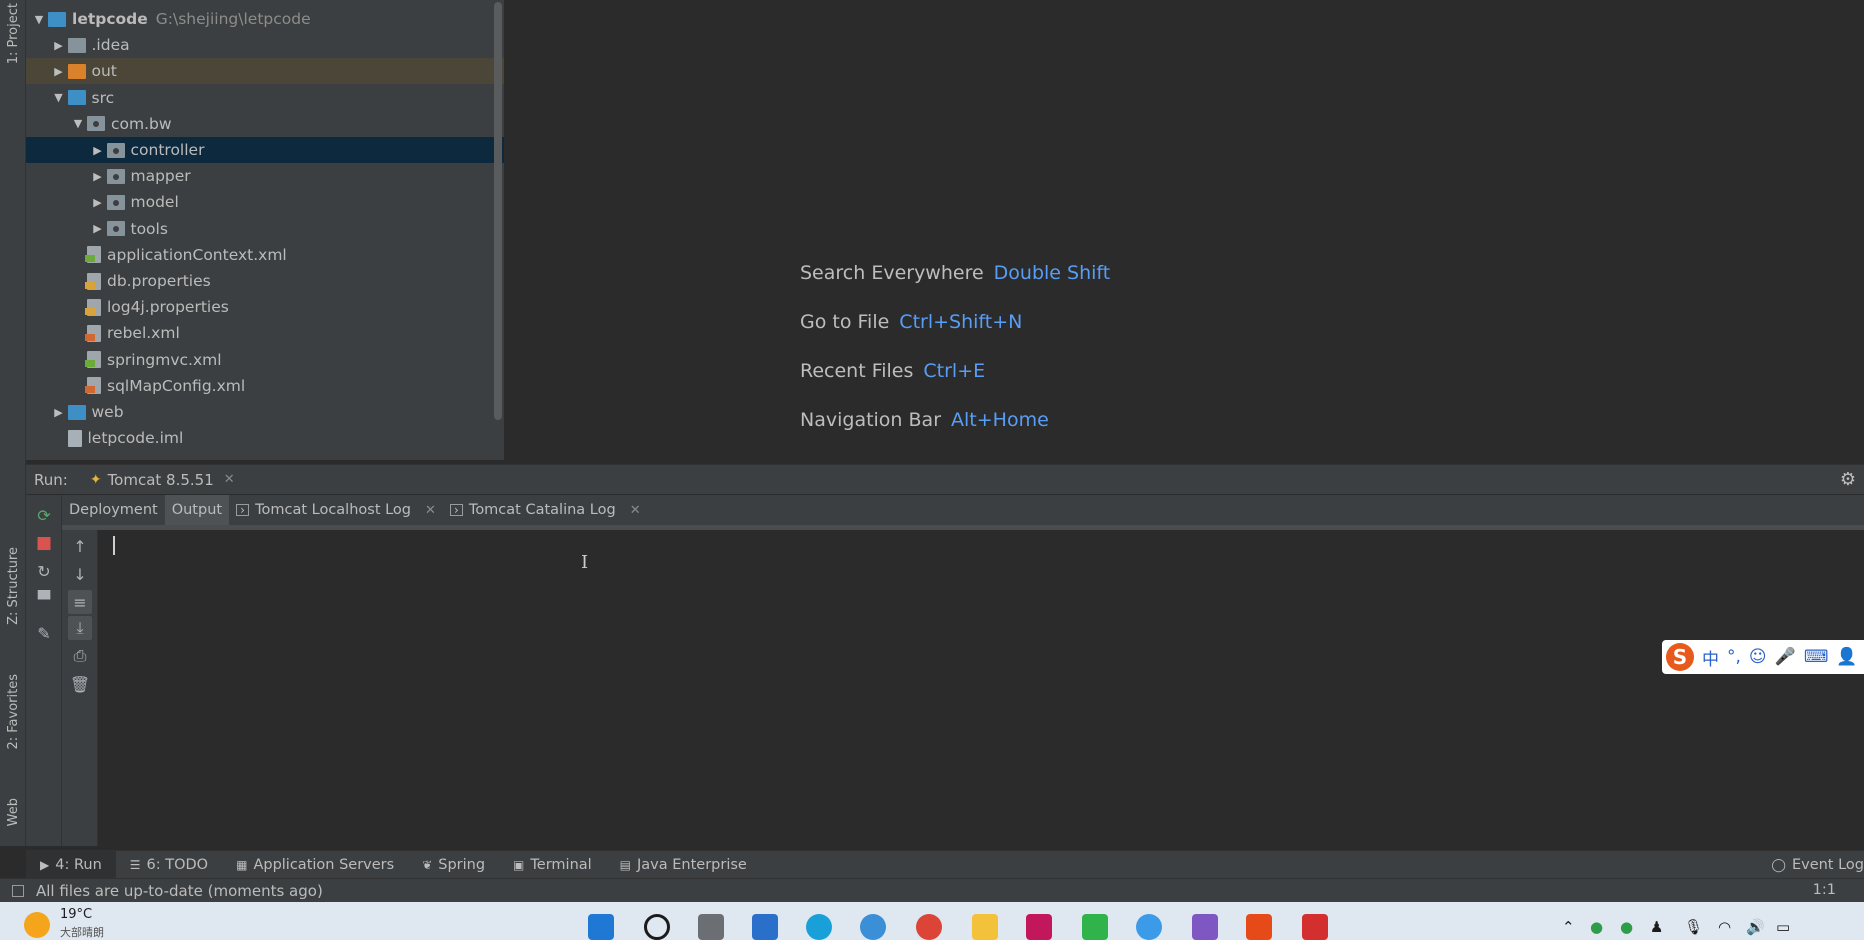 Image resolution: width=1864 pixels, height=940 pixels. Describe the element at coordinates (1824, 890) in the screenshot. I see `cursor-position: 1:1` at that location.